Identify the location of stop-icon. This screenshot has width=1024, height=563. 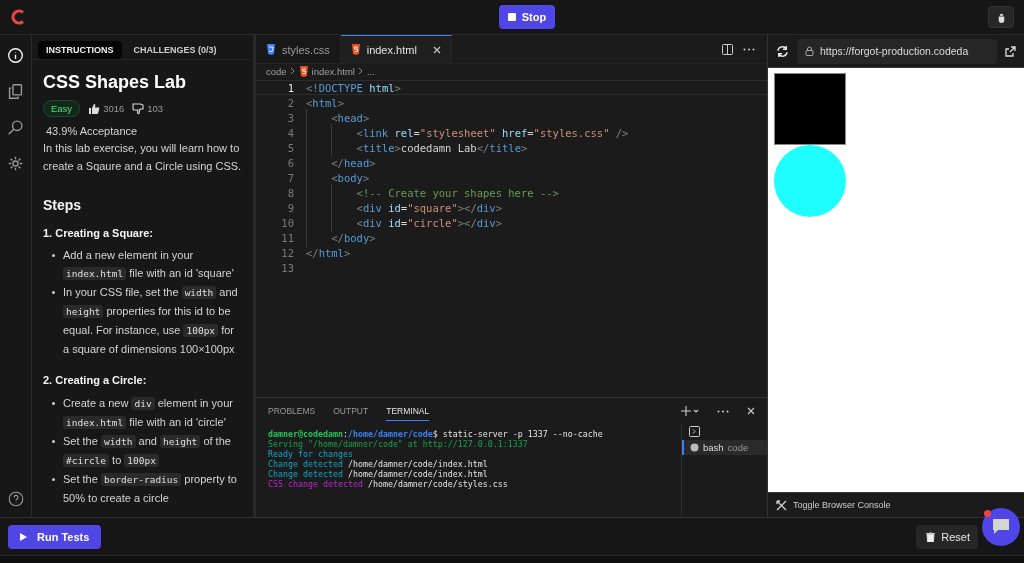
(511, 17).